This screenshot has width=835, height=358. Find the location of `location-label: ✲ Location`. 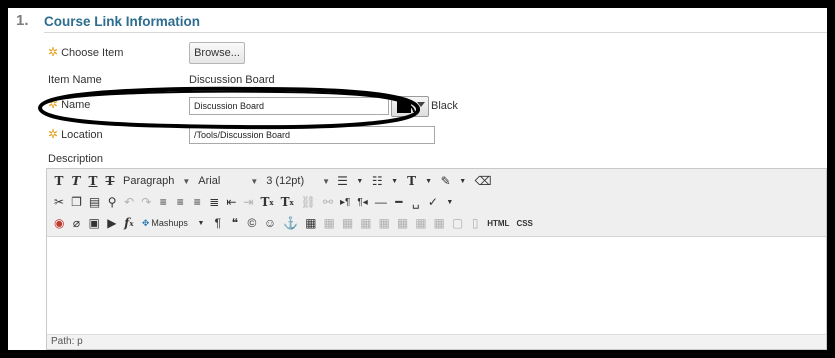

location-label: ✲ Location is located at coordinates (75, 134).